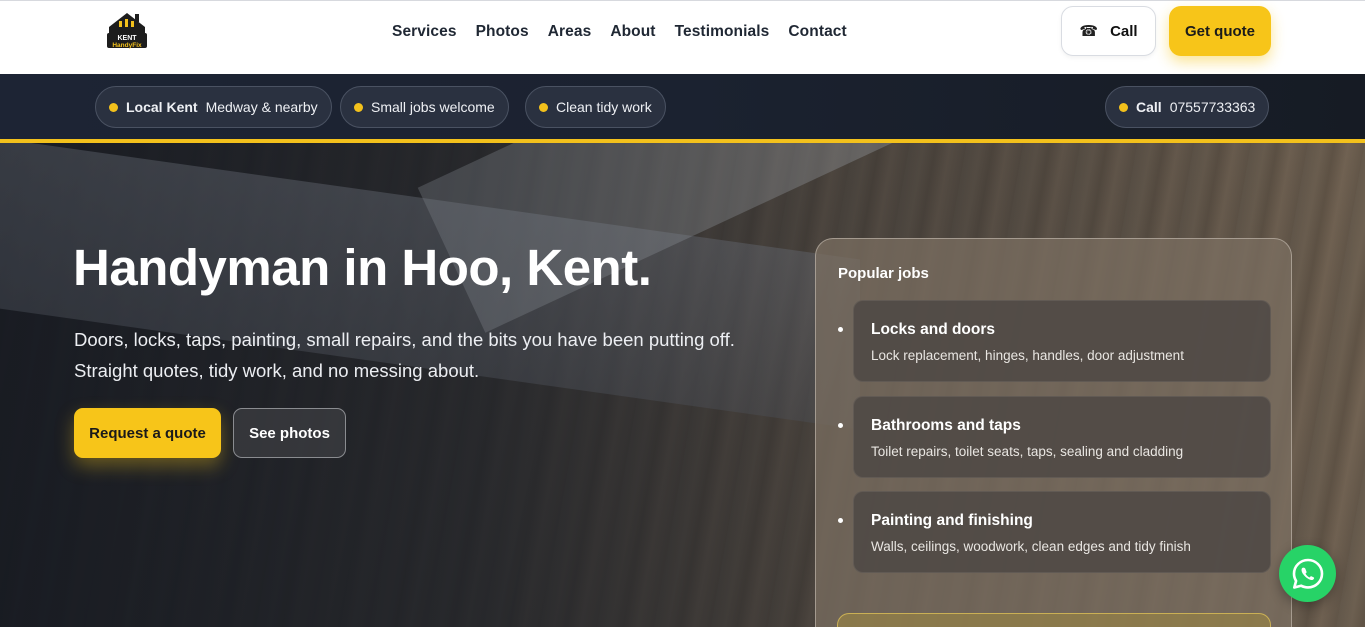 This screenshot has height=627, width=1365. I want to click on phone-icon: ☎, so click(1089, 31).